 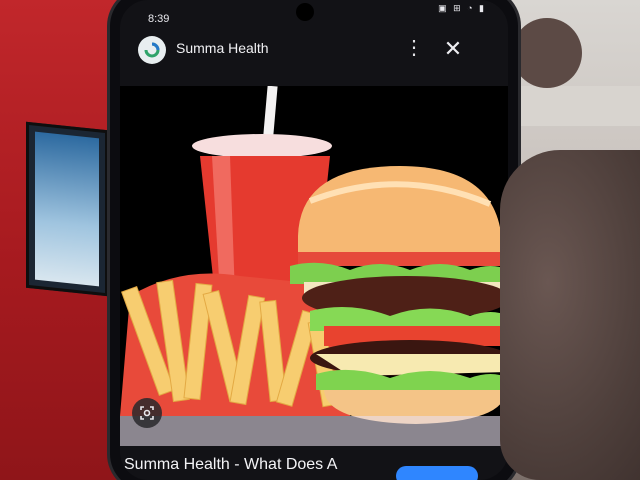 I want to click on close-icon: ✕, so click(x=453, y=49).